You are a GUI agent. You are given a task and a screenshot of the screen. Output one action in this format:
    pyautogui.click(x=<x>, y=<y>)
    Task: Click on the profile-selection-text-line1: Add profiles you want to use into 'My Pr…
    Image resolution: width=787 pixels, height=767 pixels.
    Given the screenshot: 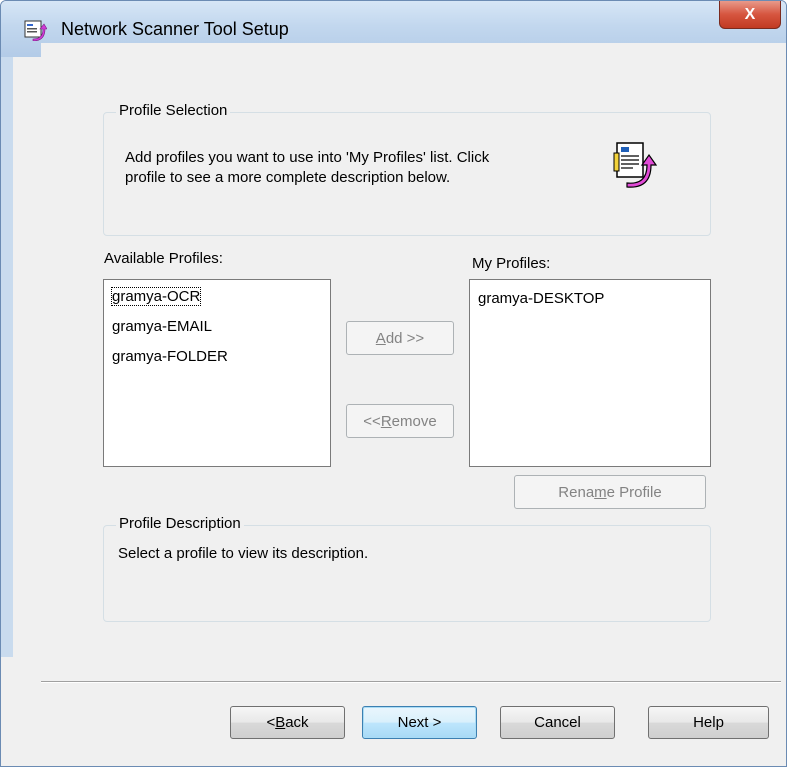 What is the action you would take?
    pyautogui.click(x=307, y=157)
    